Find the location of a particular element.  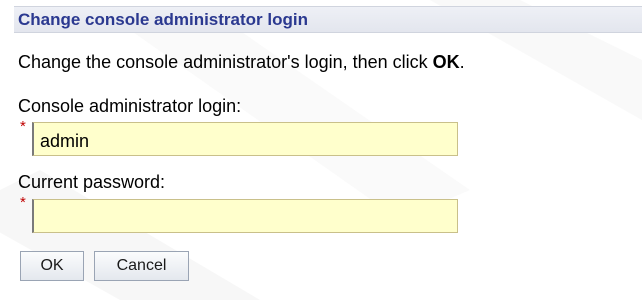

cancel-button: Cancel is located at coordinates (141, 266).